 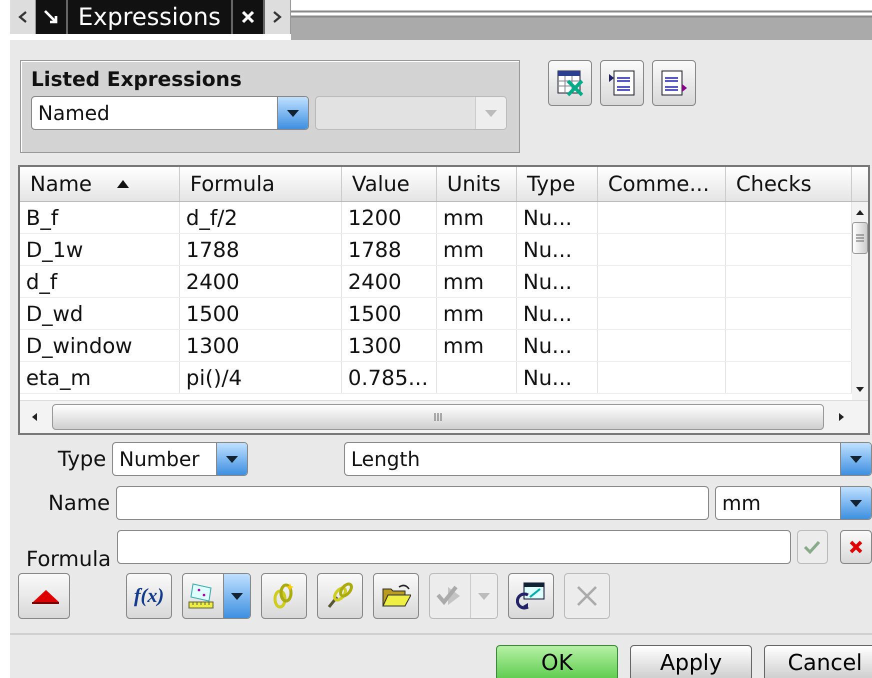 I want to click on column-header: Value, so click(x=389, y=184).